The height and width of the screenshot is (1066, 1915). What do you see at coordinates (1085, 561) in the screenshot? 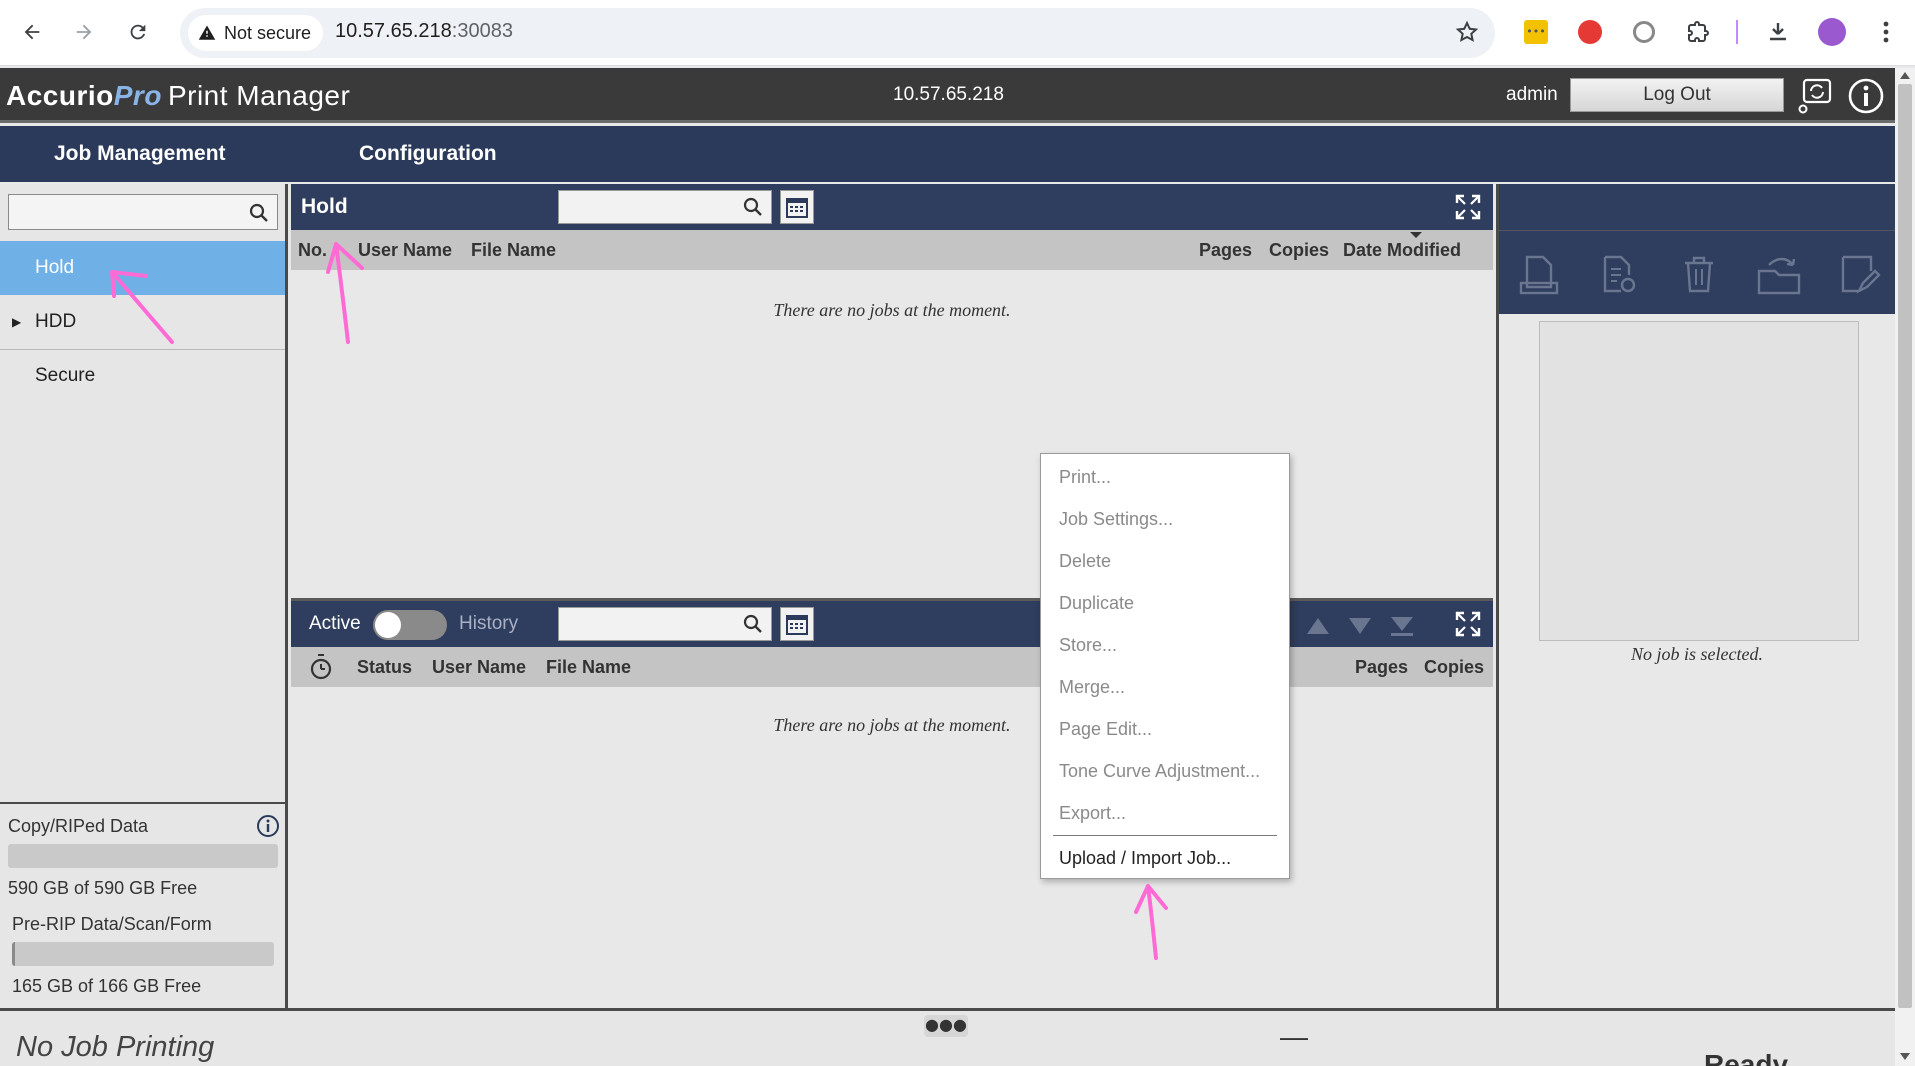
I see `menu-item-delete: Delete` at bounding box center [1085, 561].